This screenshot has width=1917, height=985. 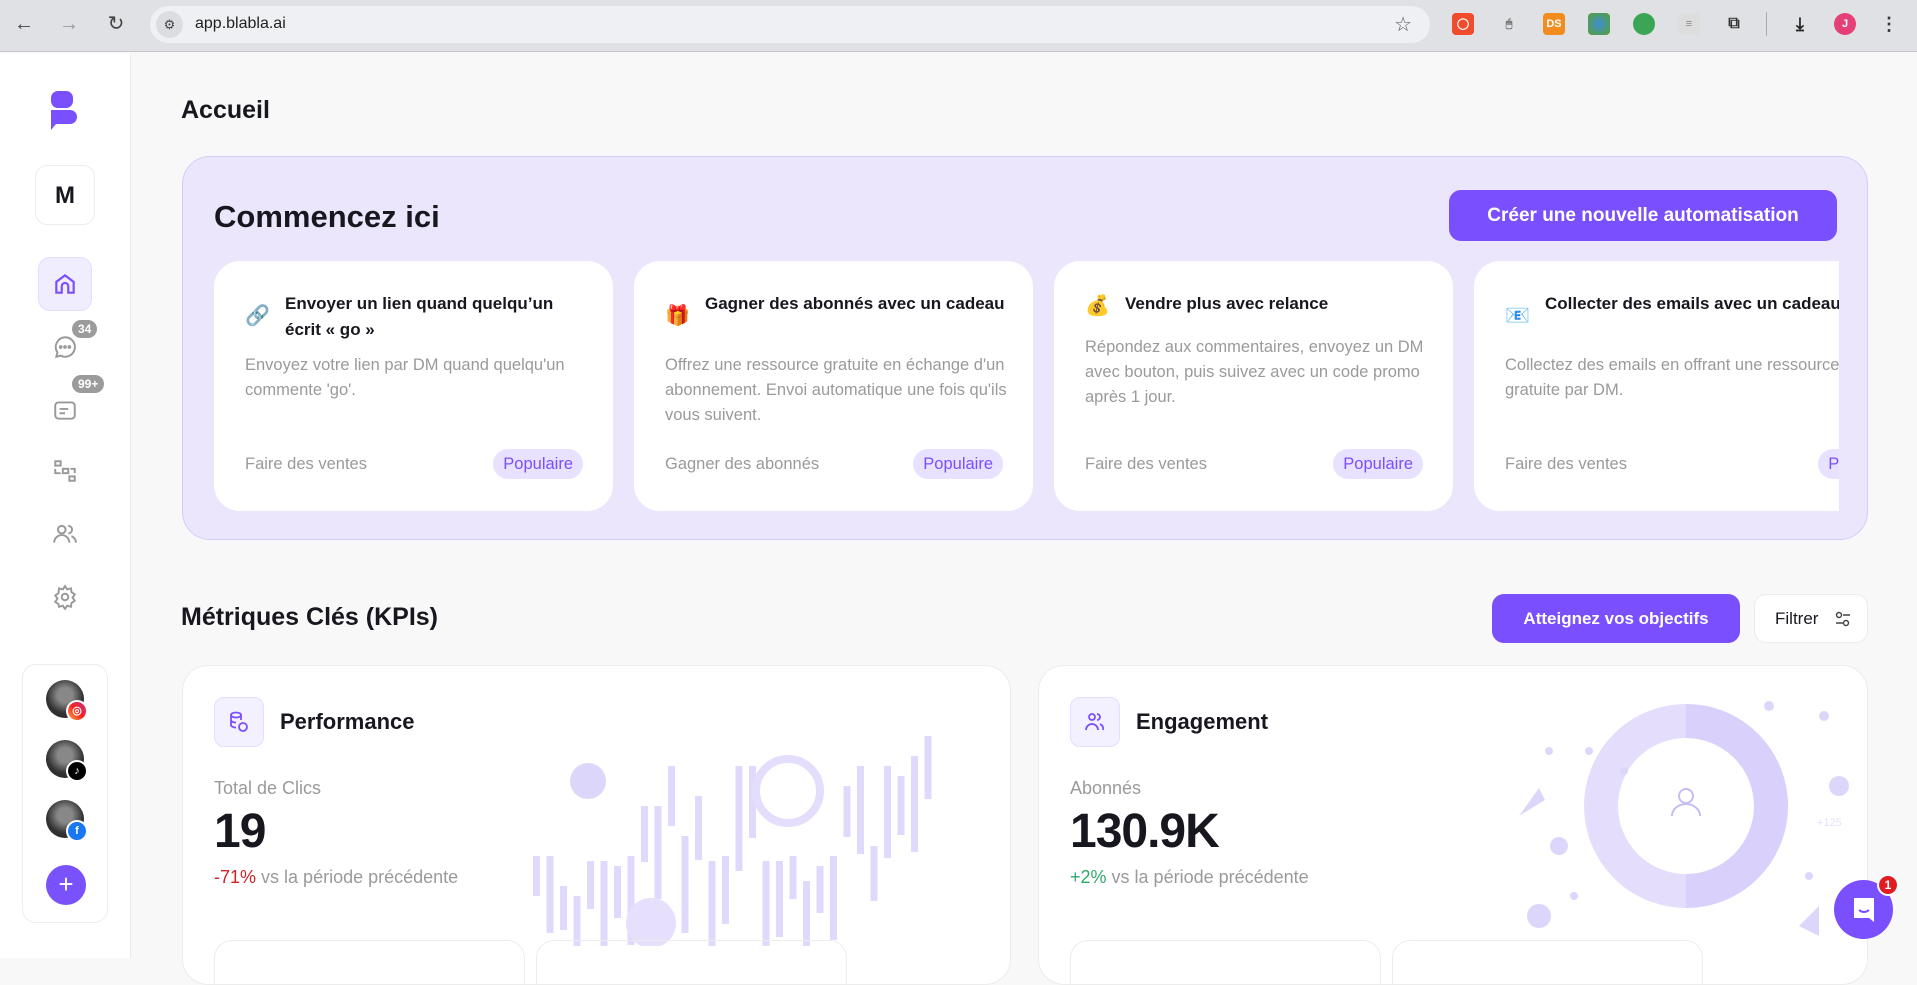 I want to click on sliders-icon, so click(x=1842, y=619).